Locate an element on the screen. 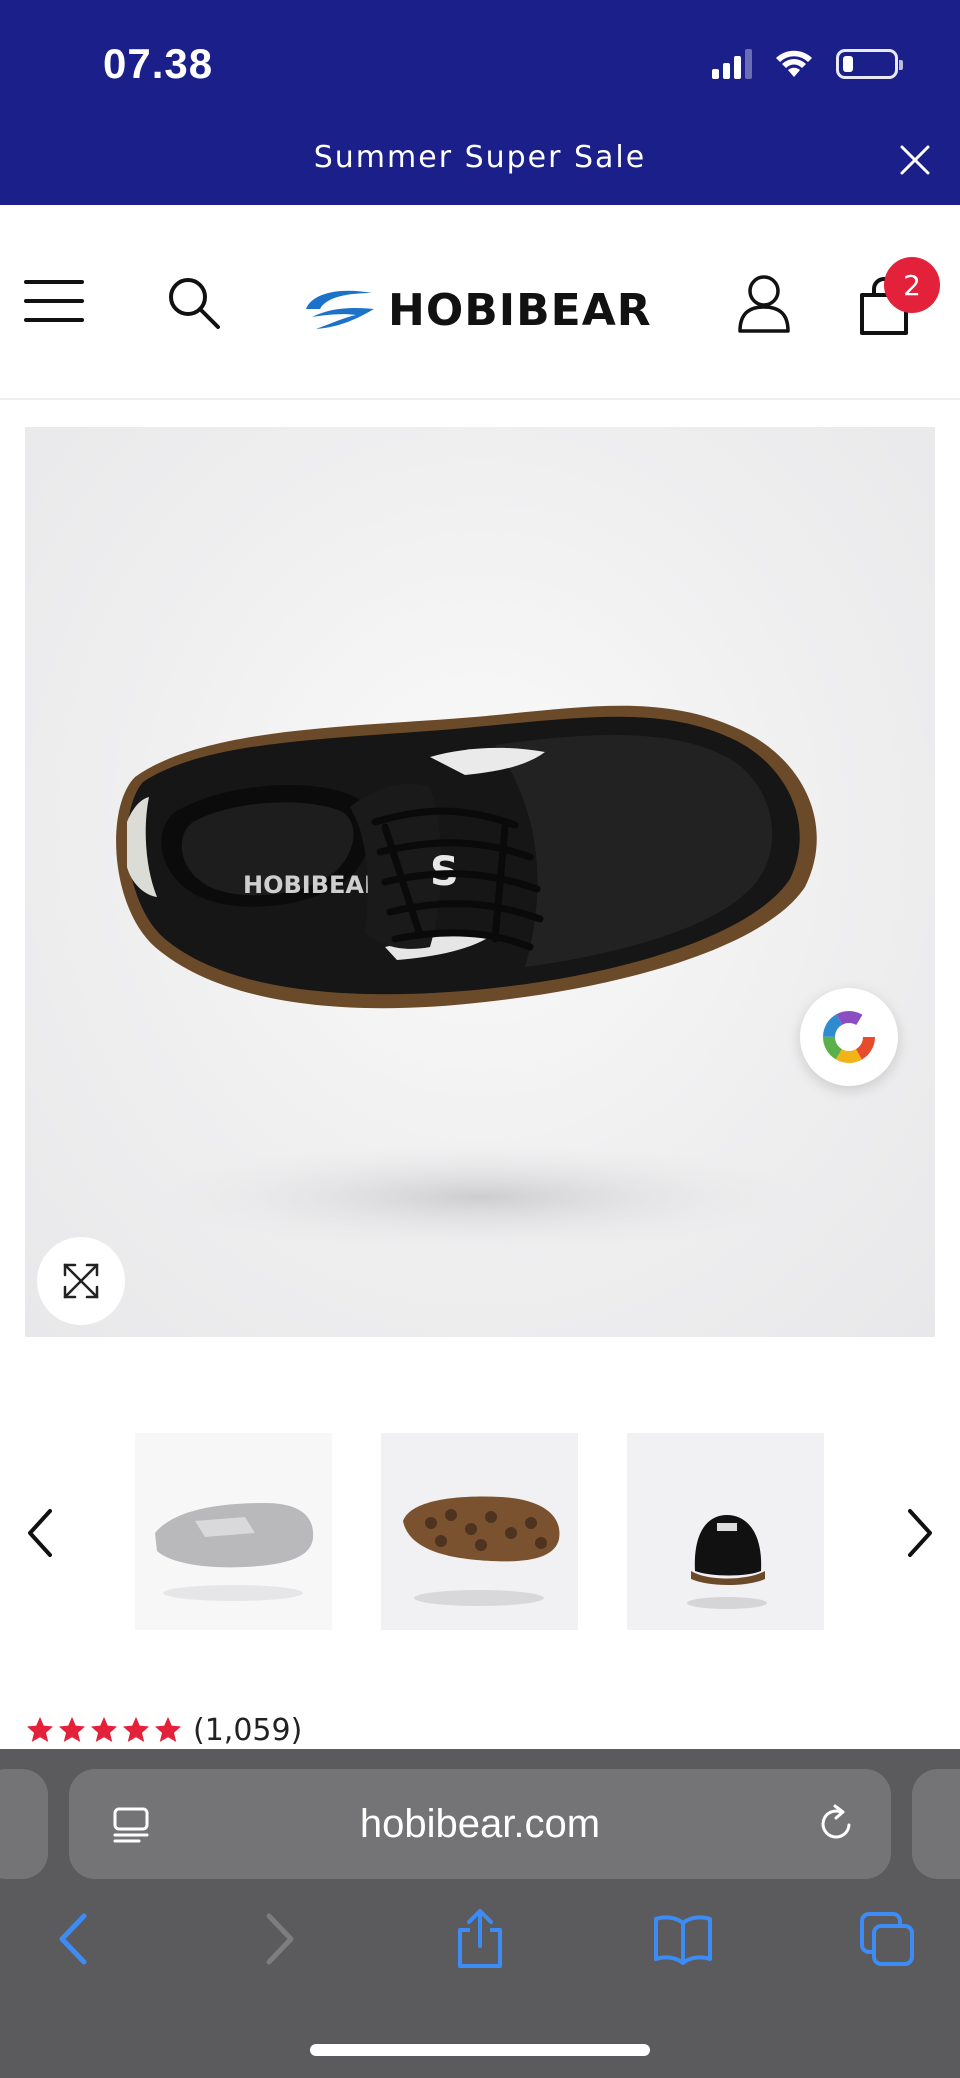  close-icon is located at coordinates (915, 160).